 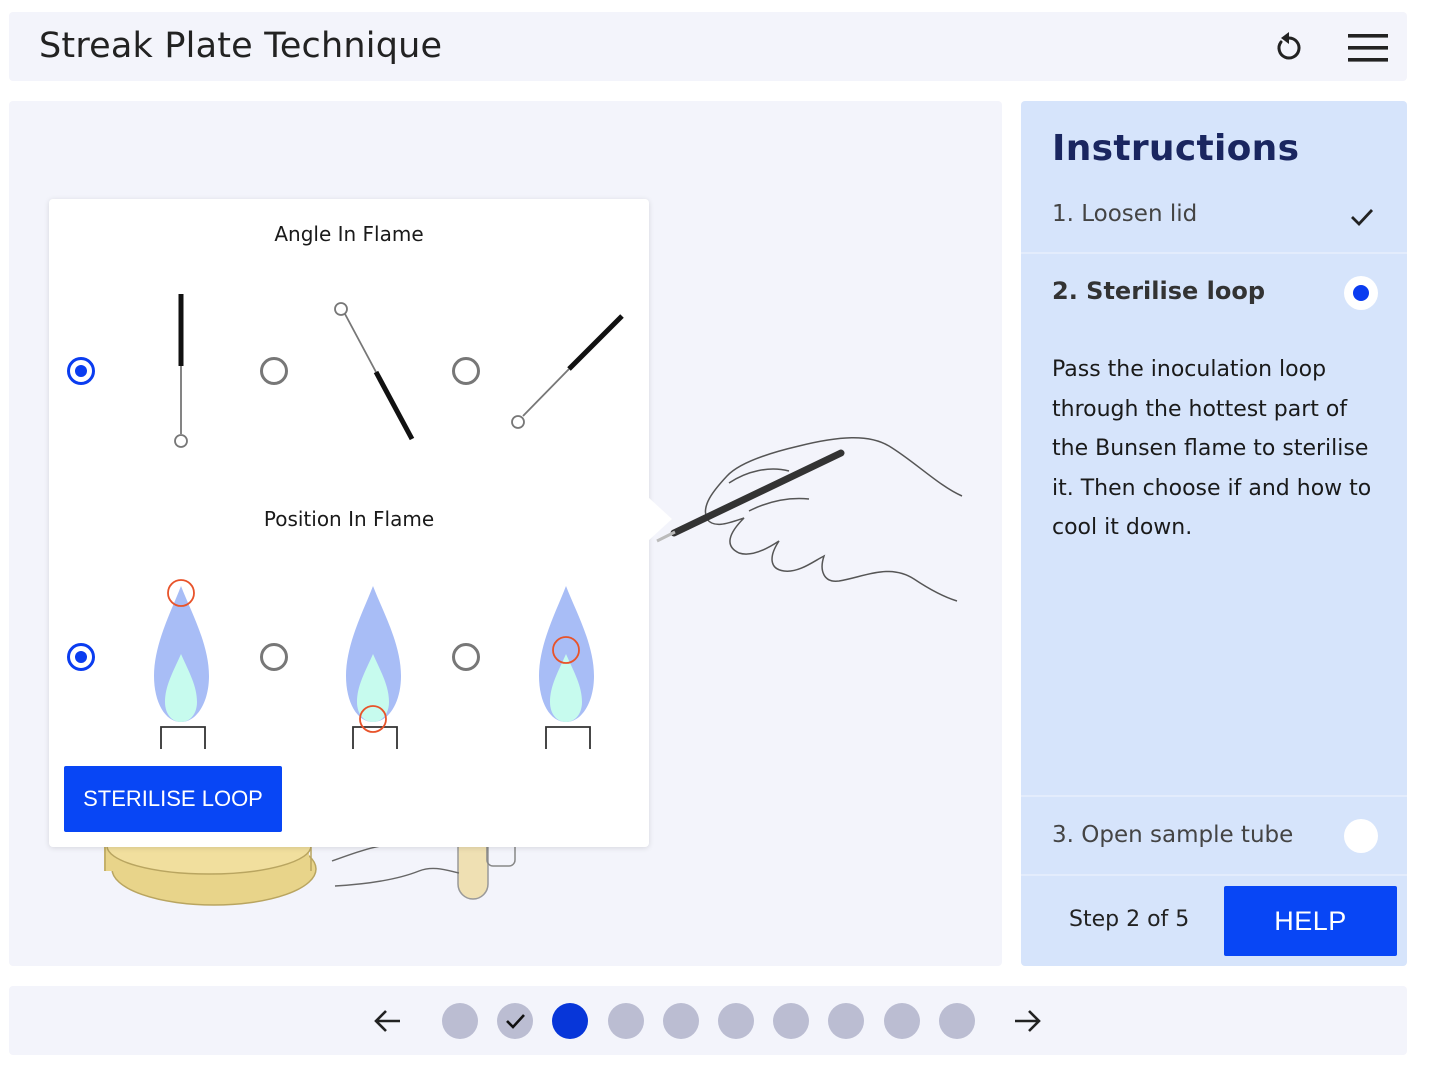 What do you see at coordinates (173, 799) in the screenshot?
I see `sterilise-loop-button: STERILISE LOOP` at bounding box center [173, 799].